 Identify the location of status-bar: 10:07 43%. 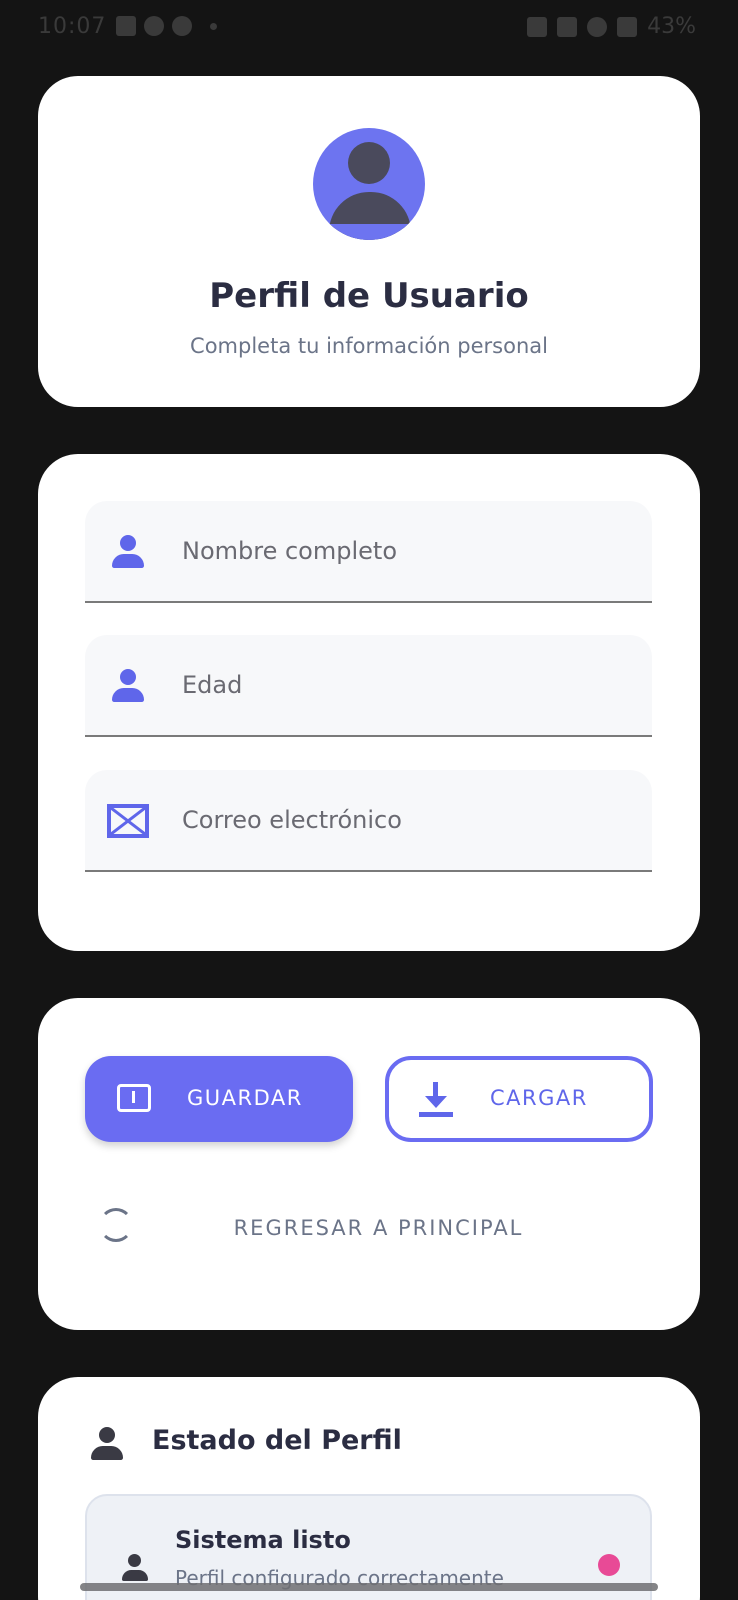
(369, 30).